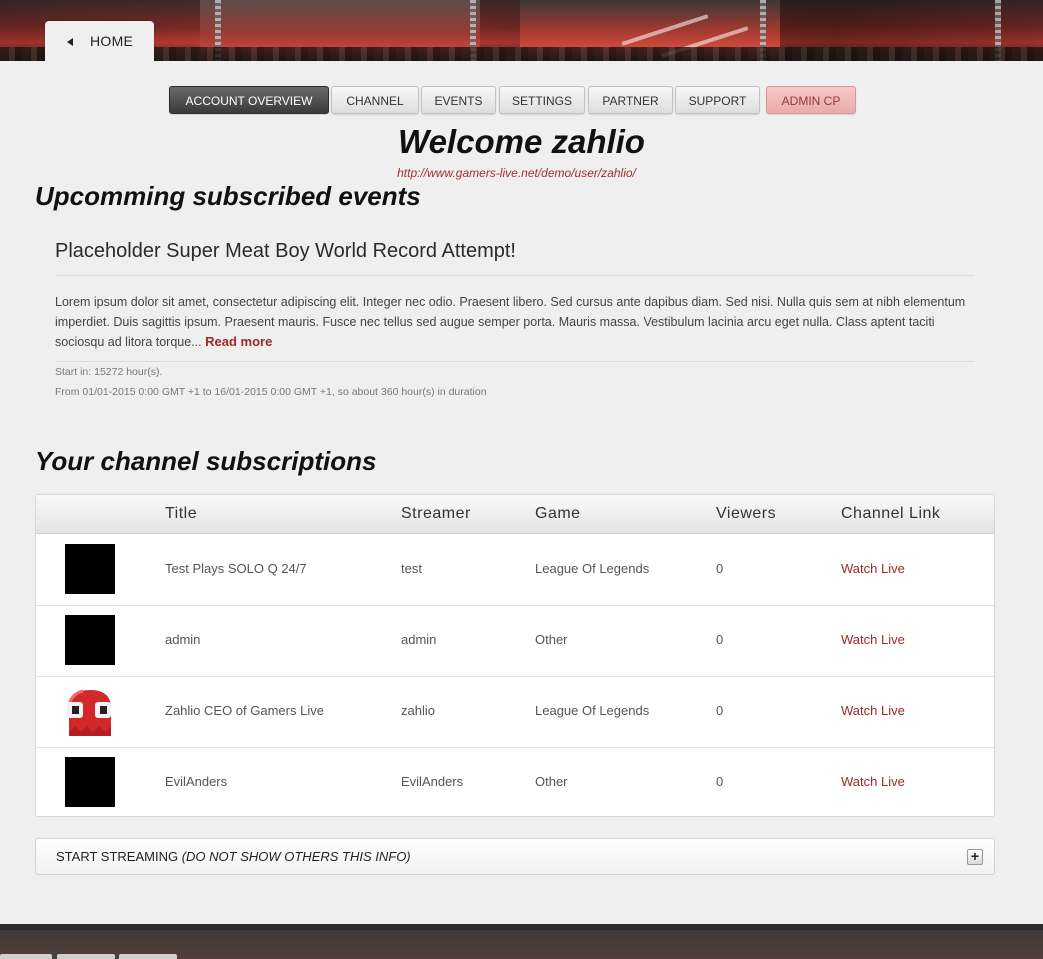 The height and width of the screenshot is (959, 1043). What do you see at coordinates (811, 100) in the screenshot?
I see `nav-admin-cp: ADMIN CP` at bounding box center [811, 100].